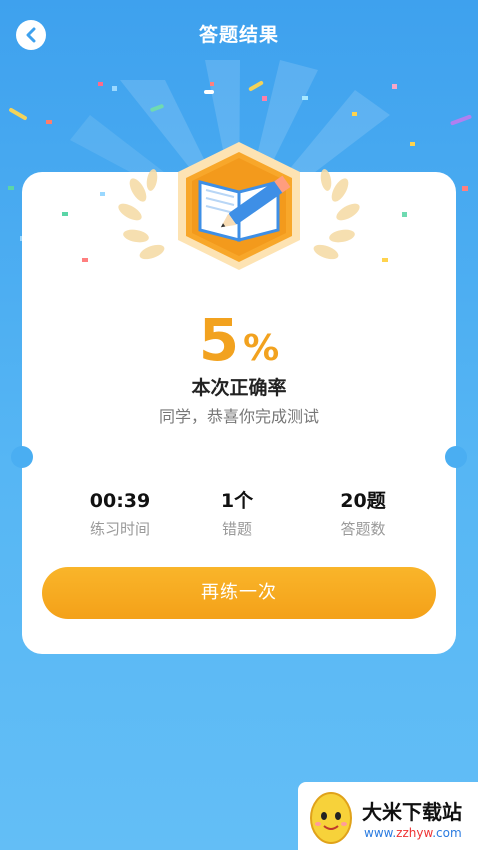 The image size is (478, 850). I want to click on stat-label: 答题数, so click(363, 529).